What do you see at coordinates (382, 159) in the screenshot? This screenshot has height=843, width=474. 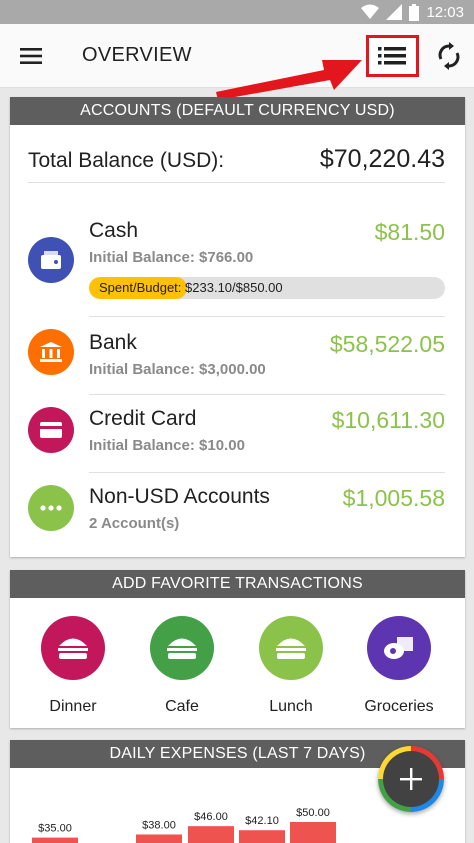 I see `total-balance-value: $70,220.43` at bounding box center [382, 159].